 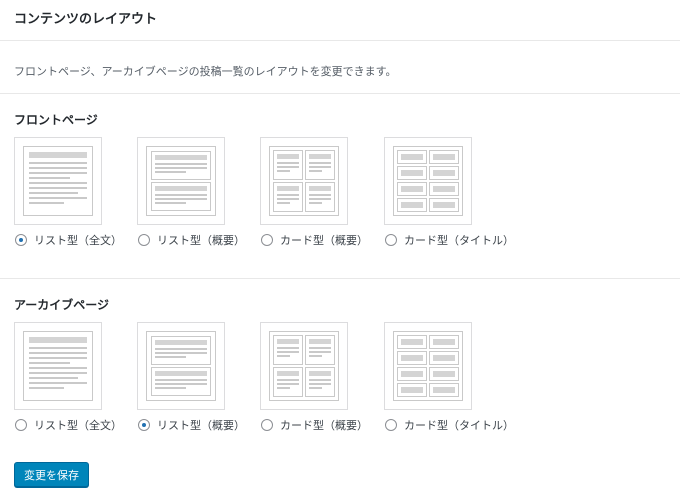 I want to click on save-button: 変更を保存, so click(x=51, y=474).